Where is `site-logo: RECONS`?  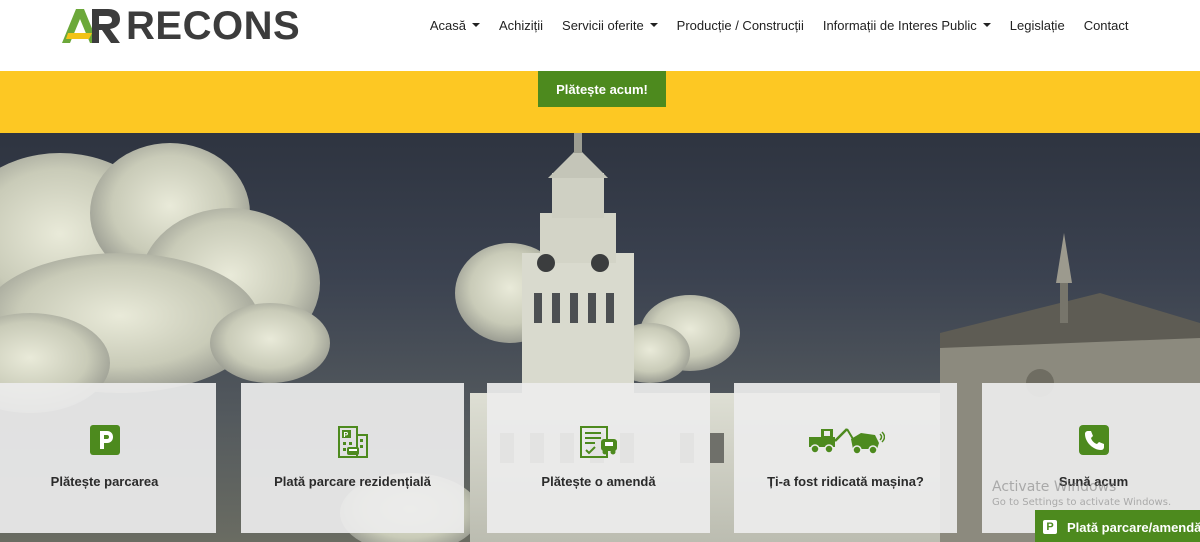 site-logo: RECONS is located at coordinates (181, 26).